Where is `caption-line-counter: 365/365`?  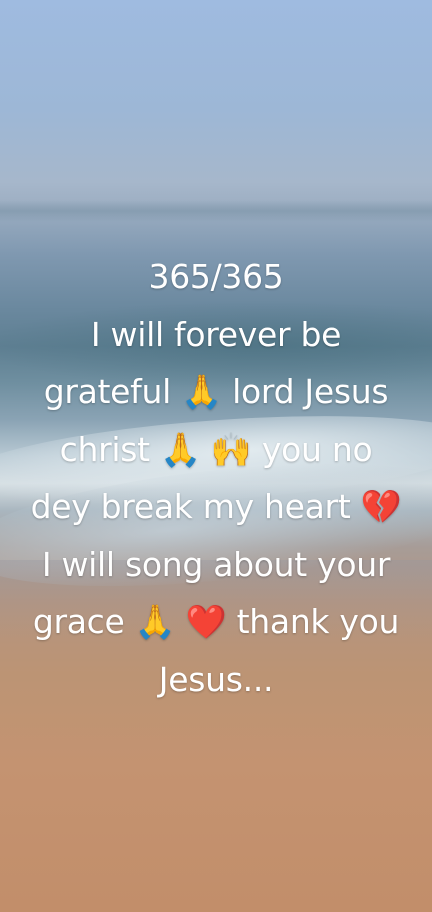 caption-line-counter: 365/365 is located at coordinates (216, 276).